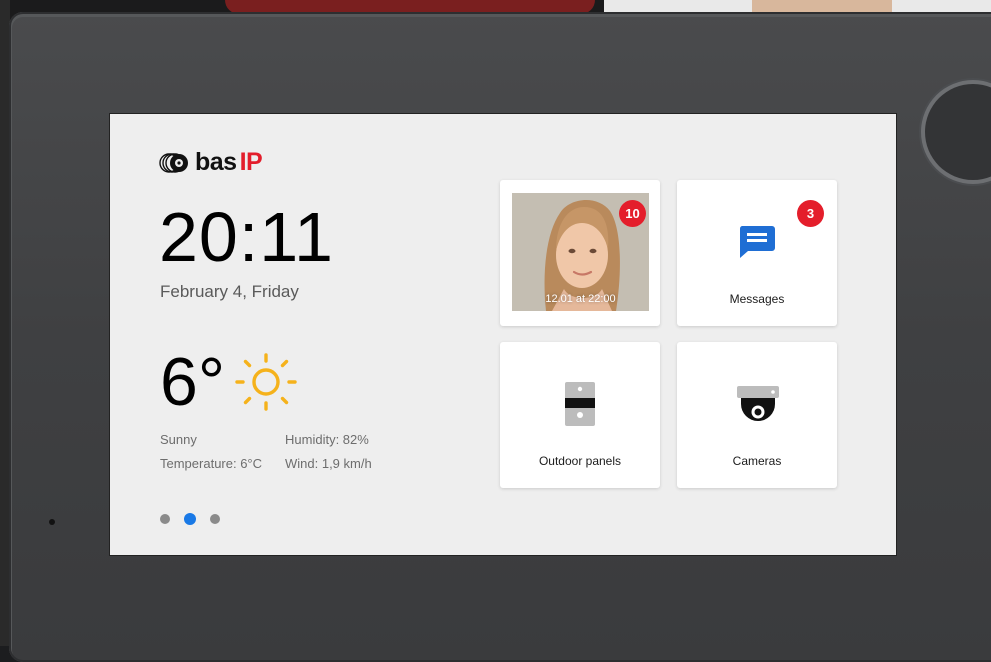 Image resolution: width=991 pixels, height=662 pixels. I want to click on page-dot-2-active, so click(190, 519).